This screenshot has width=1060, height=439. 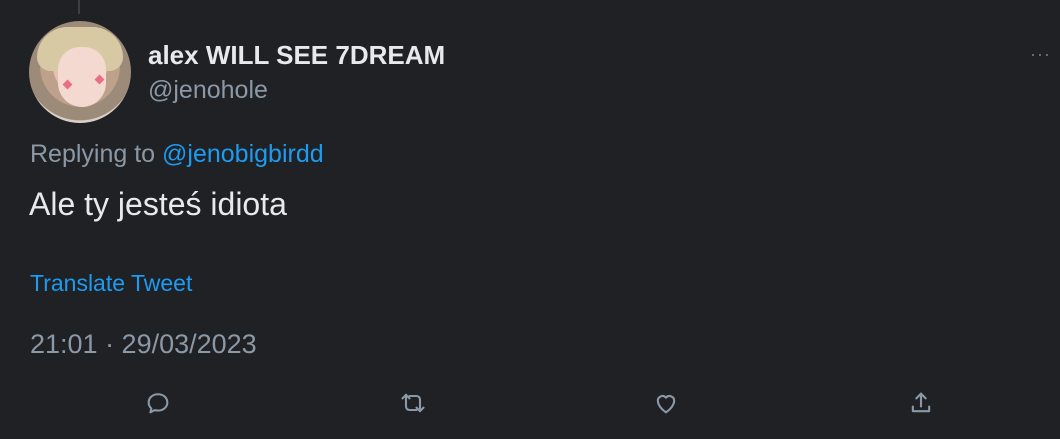 I want to click on retweet-icon, so click(x=413, y=403).